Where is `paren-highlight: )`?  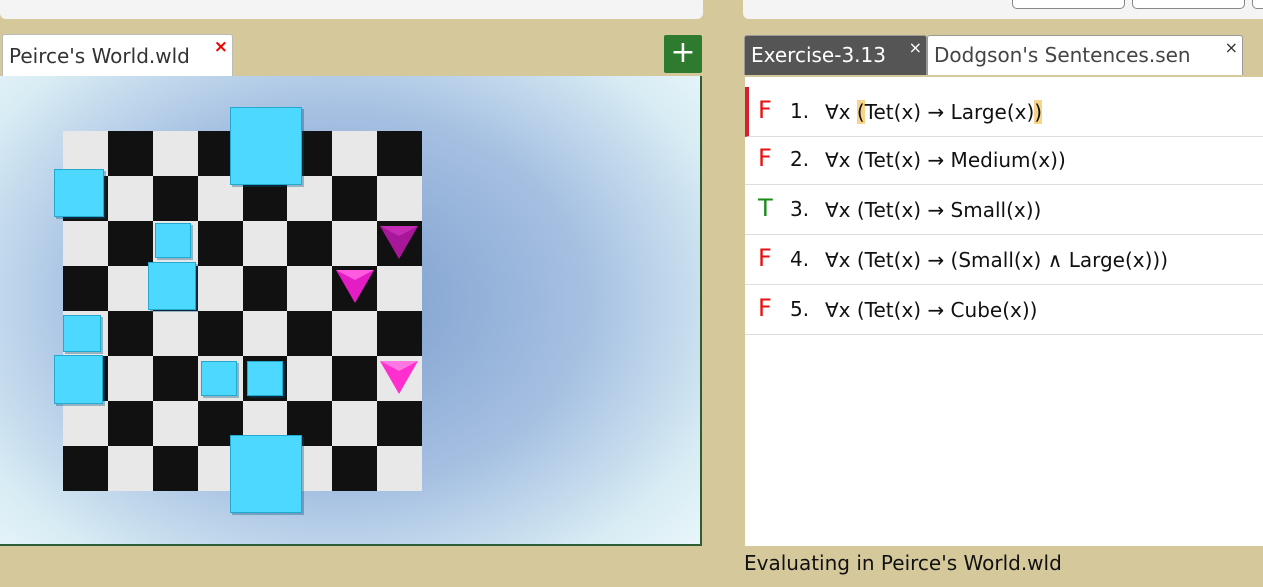
paren-highlight: ) is located at coordinates (1038, 112).